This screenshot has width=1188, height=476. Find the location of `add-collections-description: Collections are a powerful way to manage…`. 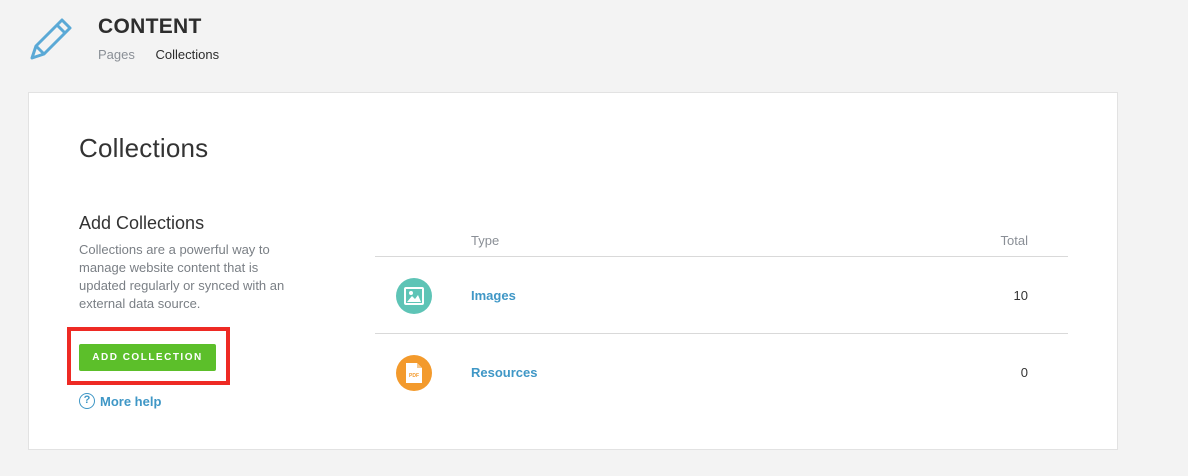

add-collections-description: Collections are a powerful way to manage… is located at coordinates (182, 276).